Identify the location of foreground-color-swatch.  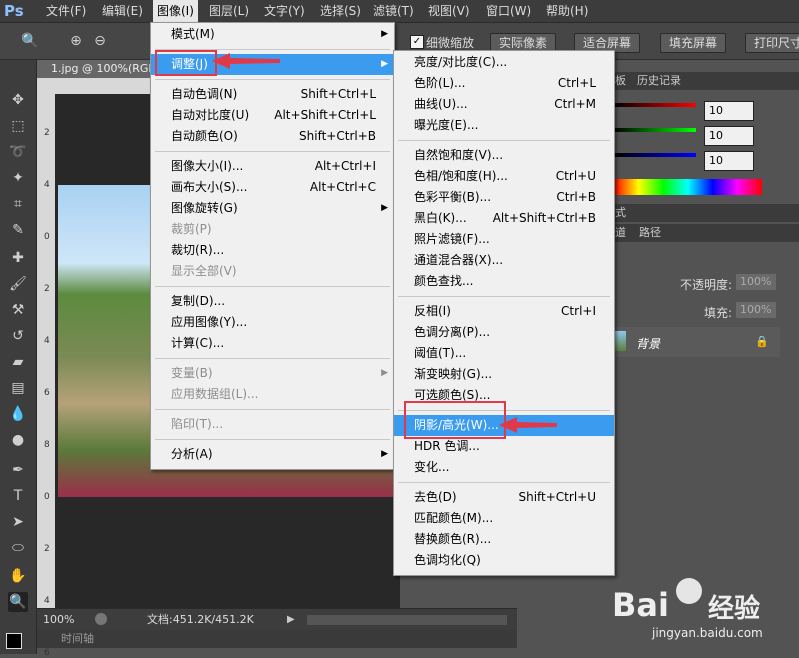
(14, 641).